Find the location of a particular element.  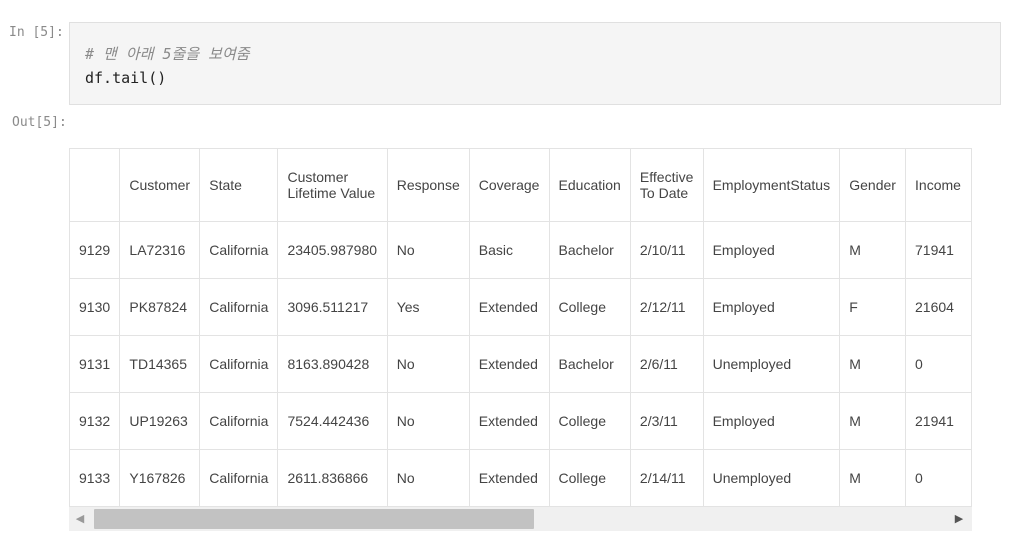

table-cell: 21604 is located at coordinates (938, 307).